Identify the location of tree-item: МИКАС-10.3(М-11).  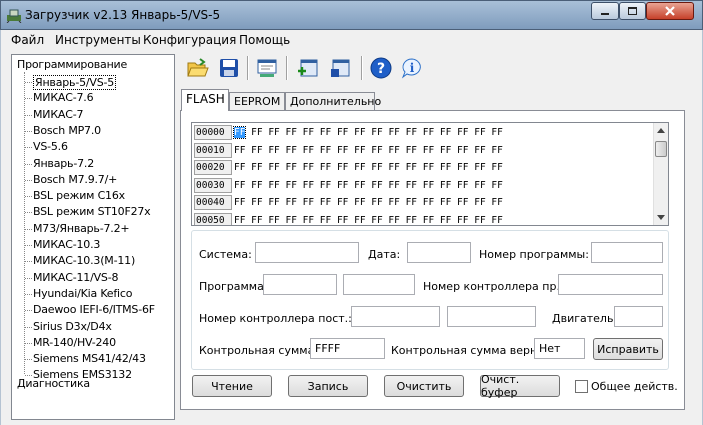
(84, 260).